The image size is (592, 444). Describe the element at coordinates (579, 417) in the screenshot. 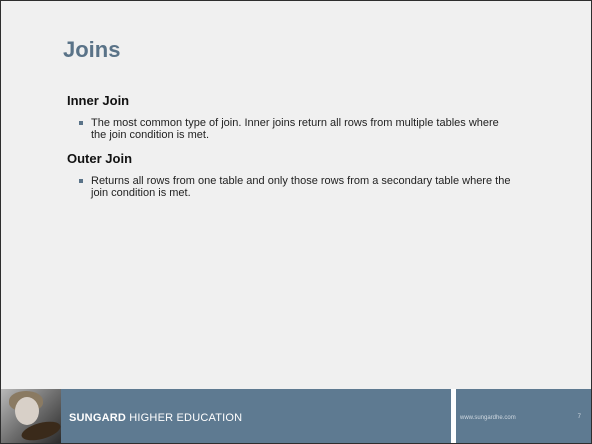

I see `page-number: 7` at that location.